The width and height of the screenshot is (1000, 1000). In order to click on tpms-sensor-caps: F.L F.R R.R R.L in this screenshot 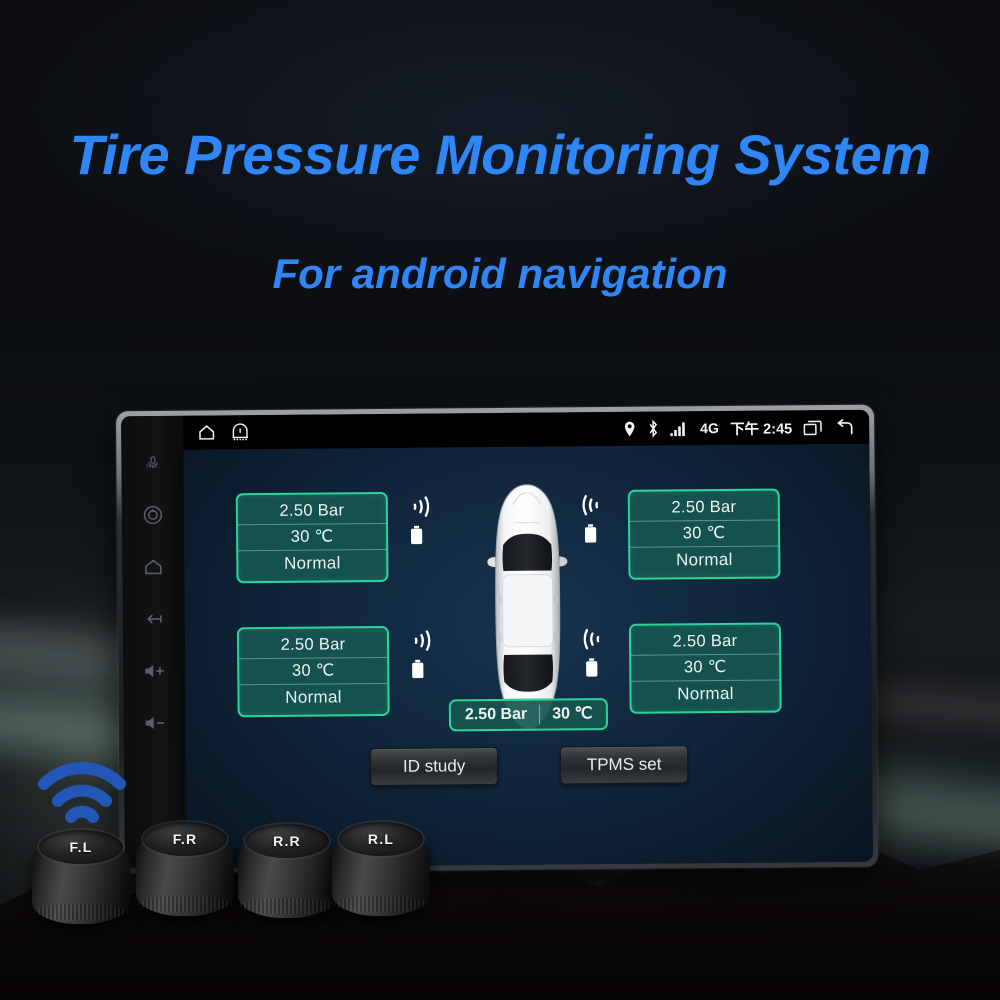, I will do `click(232, 874)`.